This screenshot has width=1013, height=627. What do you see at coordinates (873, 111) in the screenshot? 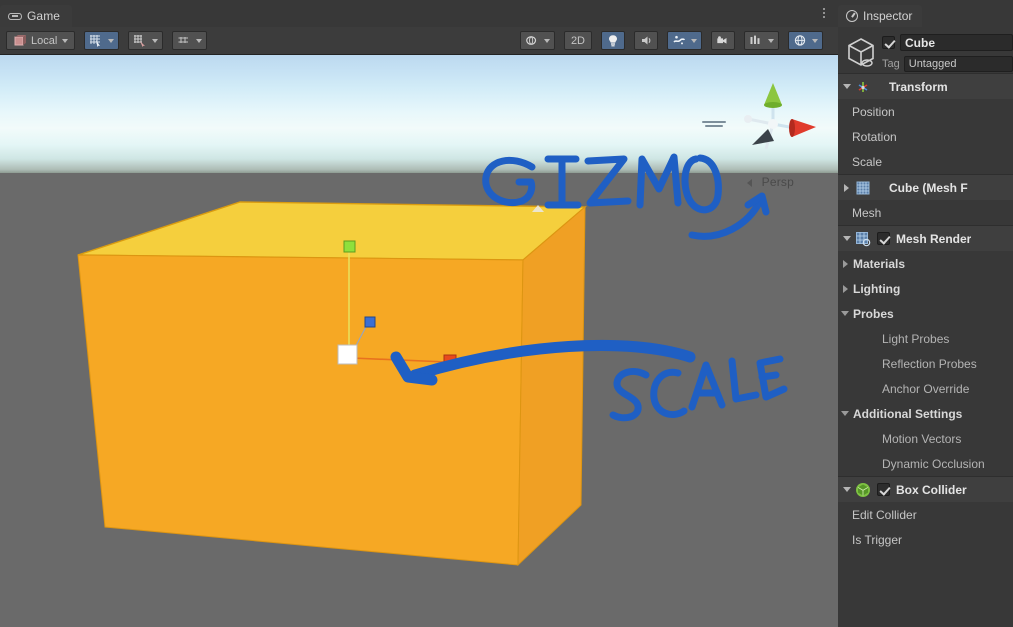
I see `position-label: Position` at bounding box center [873, 111].